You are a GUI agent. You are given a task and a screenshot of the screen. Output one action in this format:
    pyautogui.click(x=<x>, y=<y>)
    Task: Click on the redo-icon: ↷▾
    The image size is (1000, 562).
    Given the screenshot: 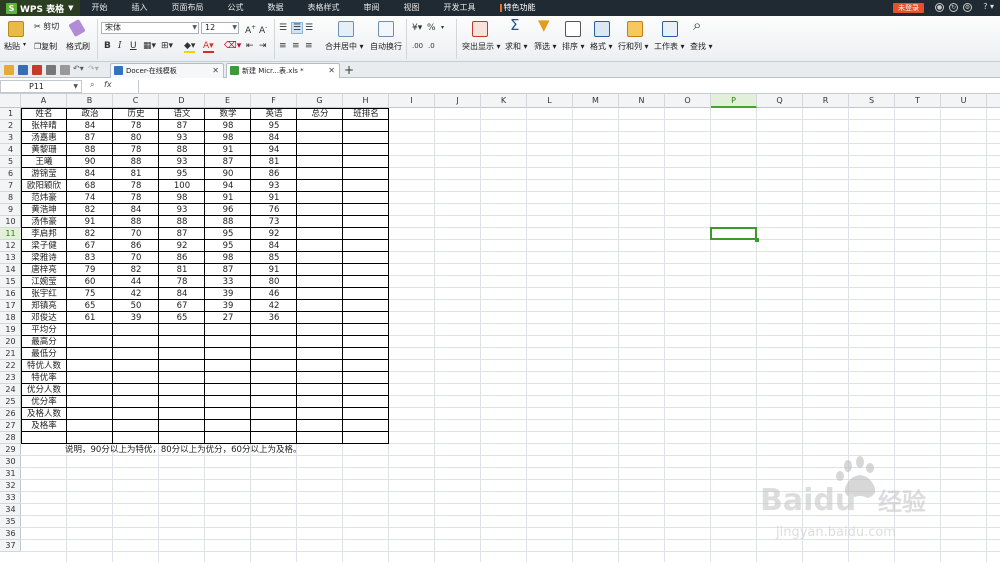 What is the action you would take?
    pyautogui.click(x=93, y=68)
    